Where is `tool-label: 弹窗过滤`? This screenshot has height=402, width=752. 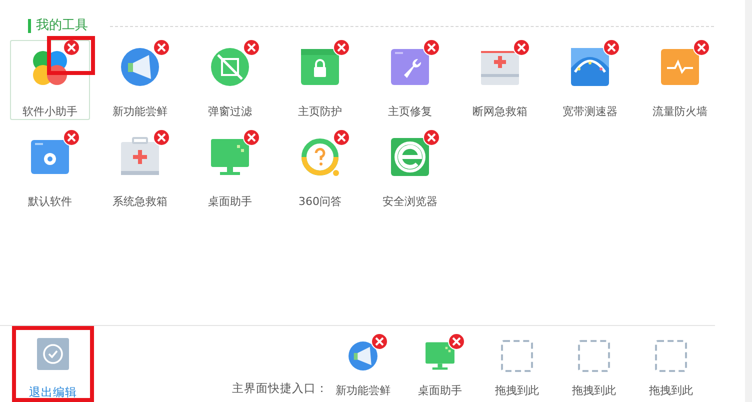 tool-label: 弹窗过滤 is located at coordinates (230, 112).